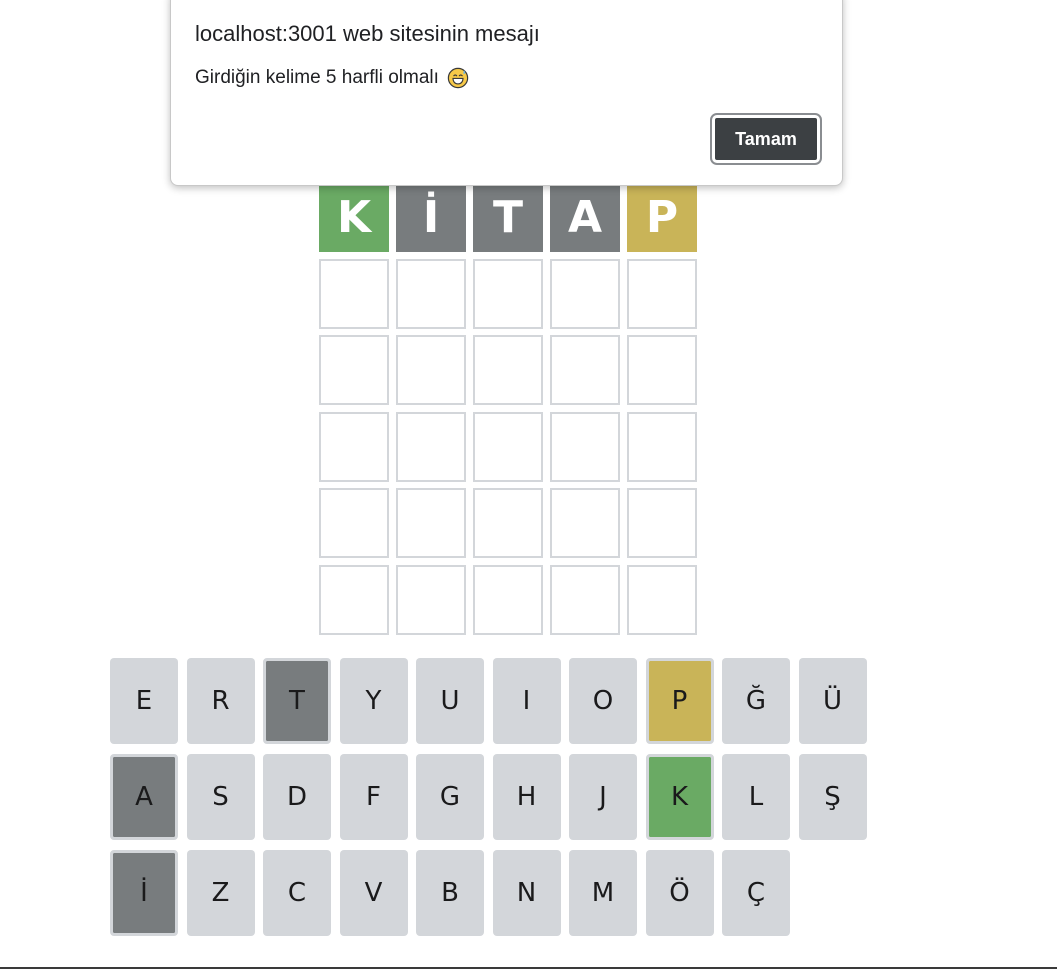 This screenshot has height=970, width=1057. What do you see at coordinates (458, 78) in the screenshot?
I see `grinning-sweat-emoji-icon` at bounding box center [458, 78].